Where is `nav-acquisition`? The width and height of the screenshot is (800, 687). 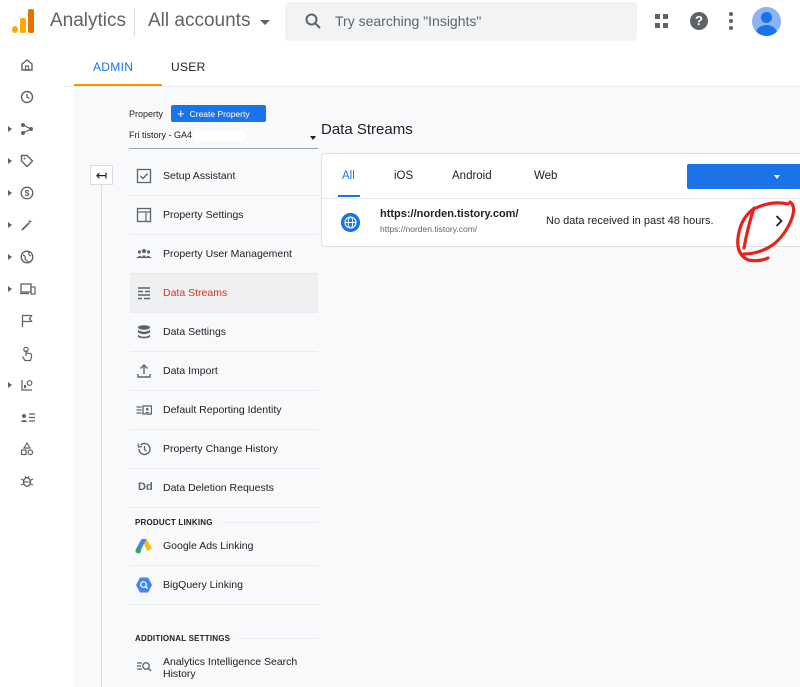 nav-acquisition is located at coordinates (32, 162).